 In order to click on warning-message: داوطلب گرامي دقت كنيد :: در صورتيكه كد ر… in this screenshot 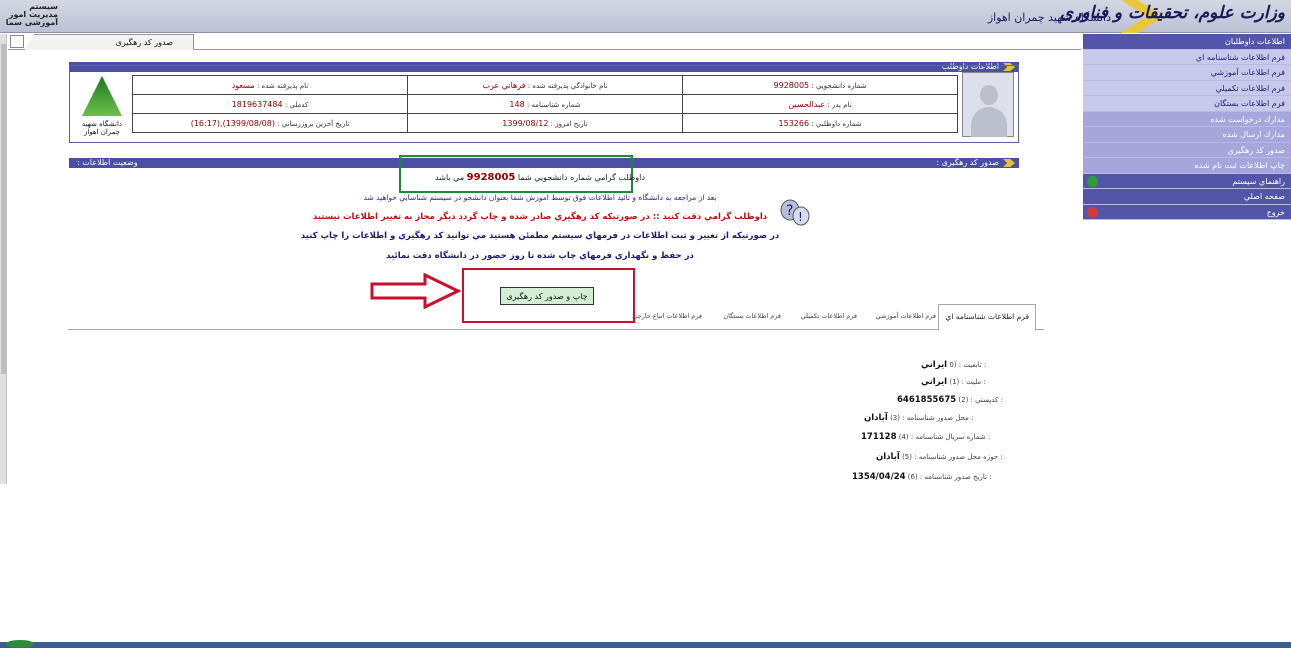, I will do `click(540, 217)`.